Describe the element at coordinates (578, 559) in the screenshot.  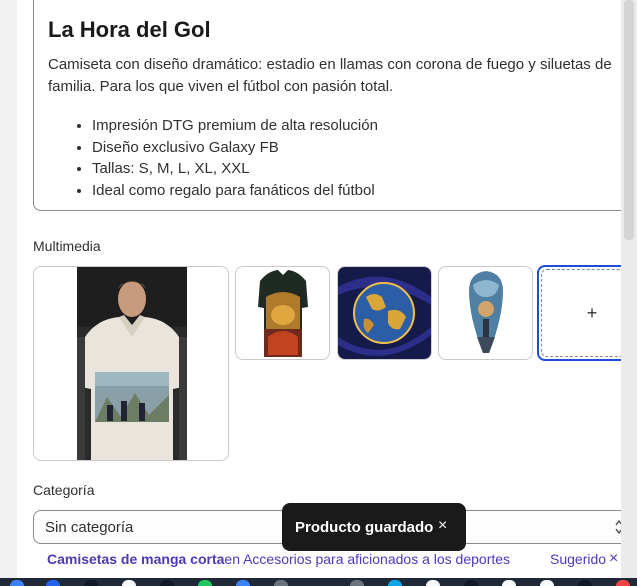
I see `suggested-badge: Sugerido` at that location.